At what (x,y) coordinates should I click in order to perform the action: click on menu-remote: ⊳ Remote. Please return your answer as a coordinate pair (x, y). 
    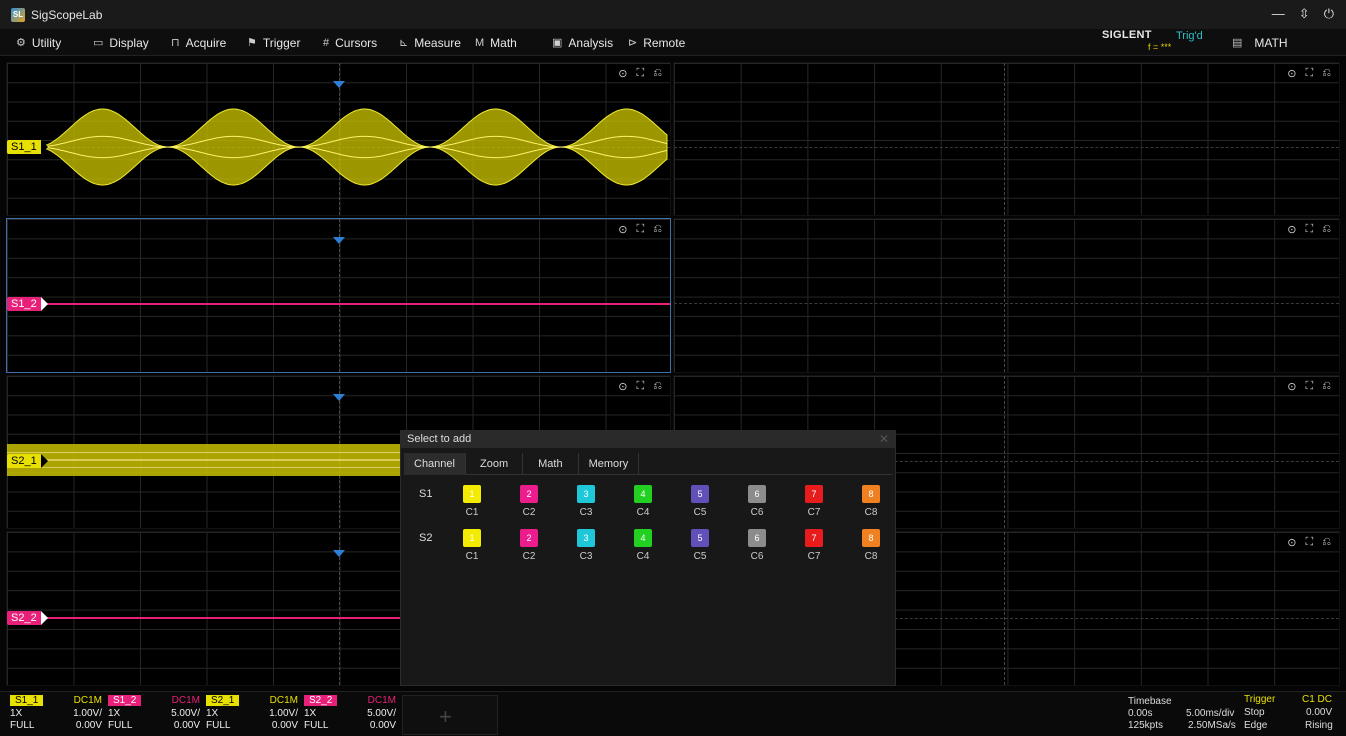
    Looking at the image, I should click on (656, 42).